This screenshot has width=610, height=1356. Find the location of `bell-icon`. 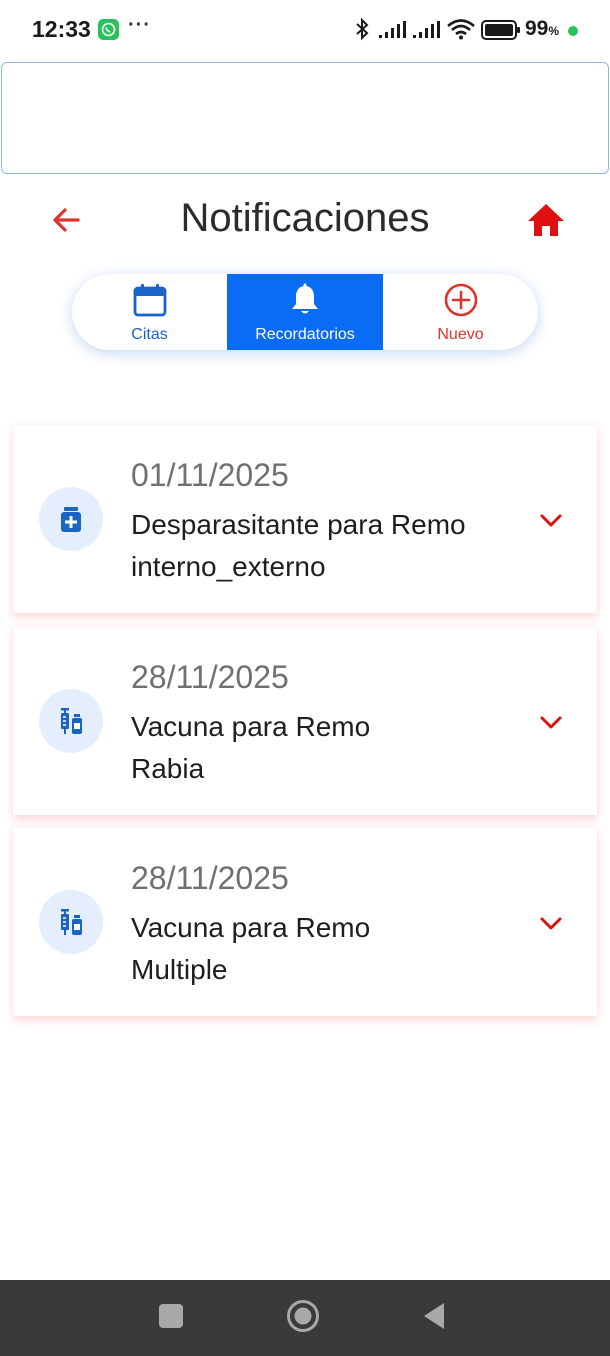

bell-icon is located at coordinates (305, 298).